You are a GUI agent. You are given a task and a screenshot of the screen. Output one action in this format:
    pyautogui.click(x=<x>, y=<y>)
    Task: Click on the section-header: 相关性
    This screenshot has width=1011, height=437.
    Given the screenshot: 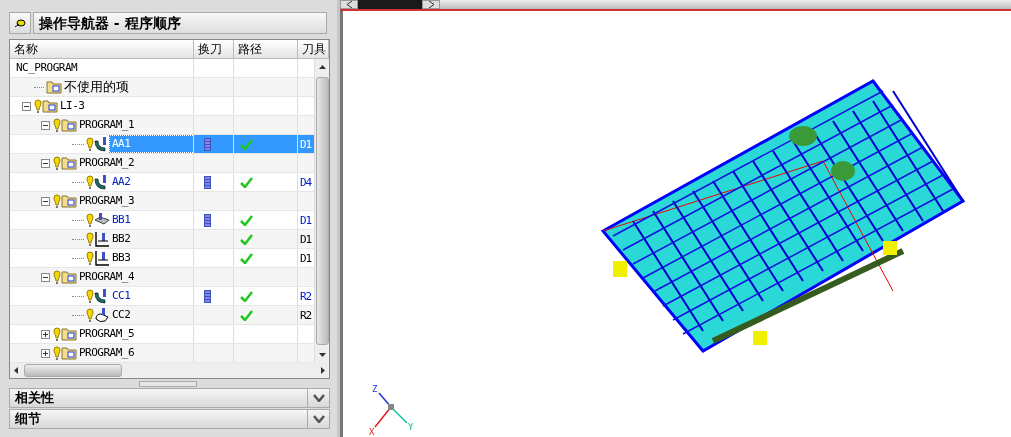 What is the action you would take?
    pyautogui.click(x=169, y=398)
    